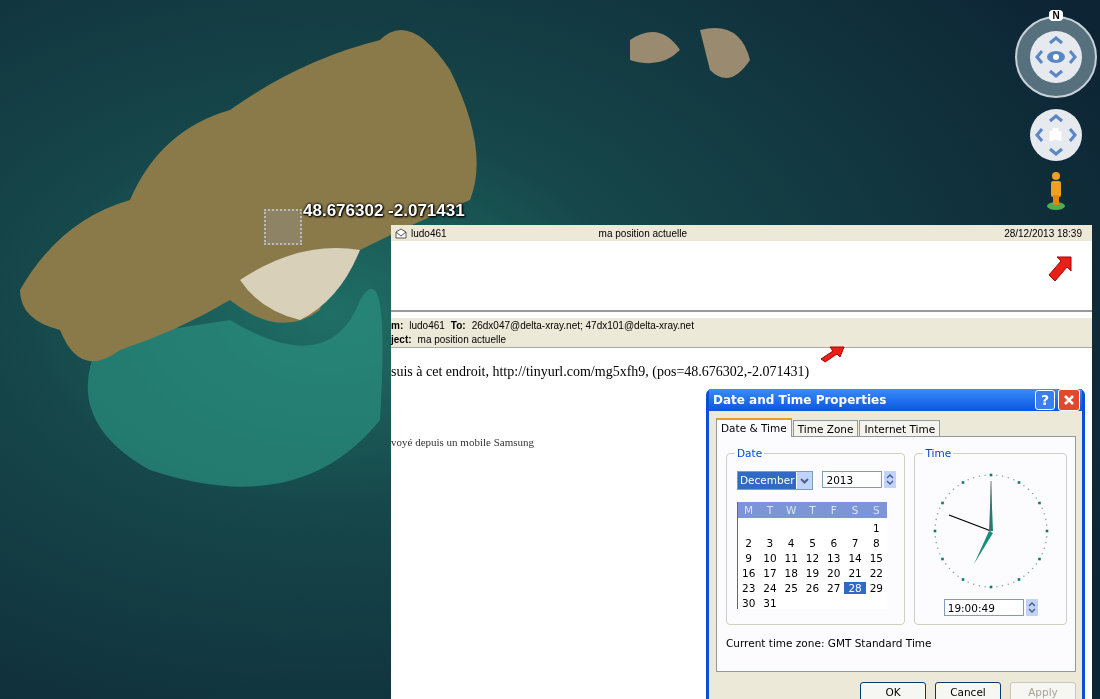 The image size is (1100, 699). I want to click on message-date: 28/12/2013 18:39, so click(1043, 233).